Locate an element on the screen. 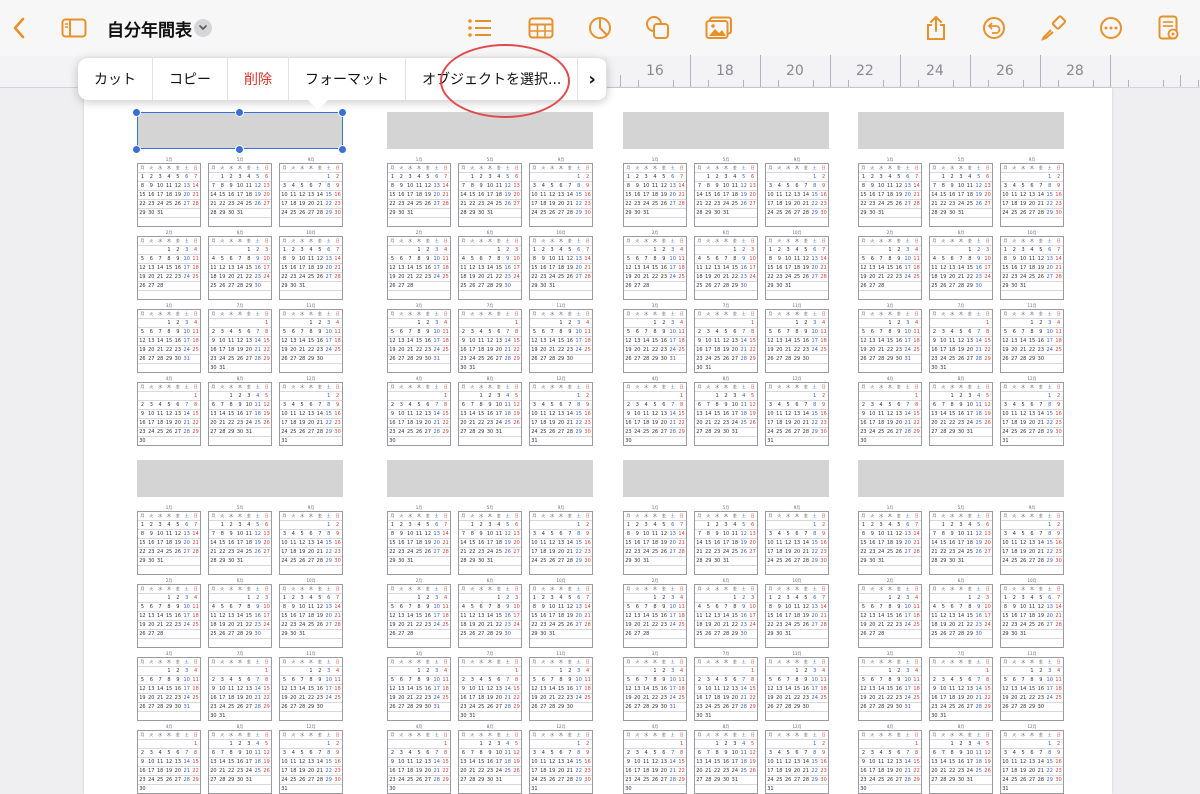 This screenshot has width=1200, height=794. day-cell: 9 is located at coordinates (805, 680).